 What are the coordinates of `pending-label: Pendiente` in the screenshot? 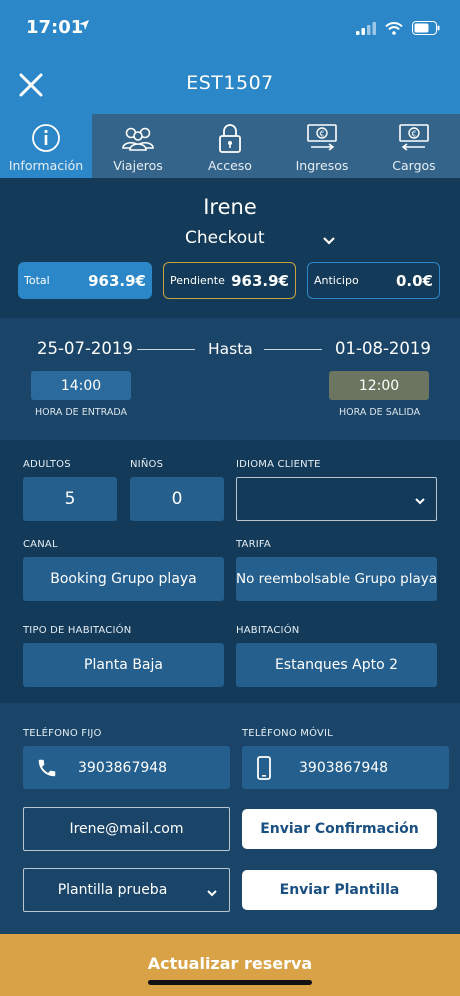 It's located at (197, 280).